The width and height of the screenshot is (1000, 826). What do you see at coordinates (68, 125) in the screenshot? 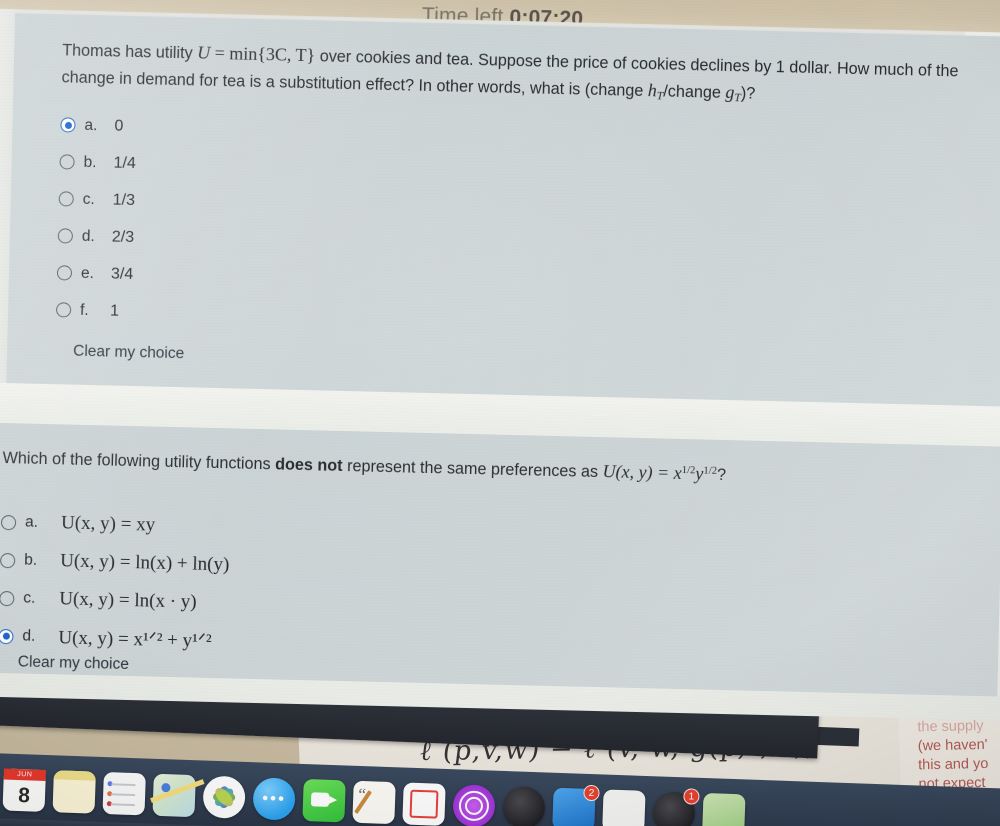
I see `radio-a` at bounding box center [68, 125].